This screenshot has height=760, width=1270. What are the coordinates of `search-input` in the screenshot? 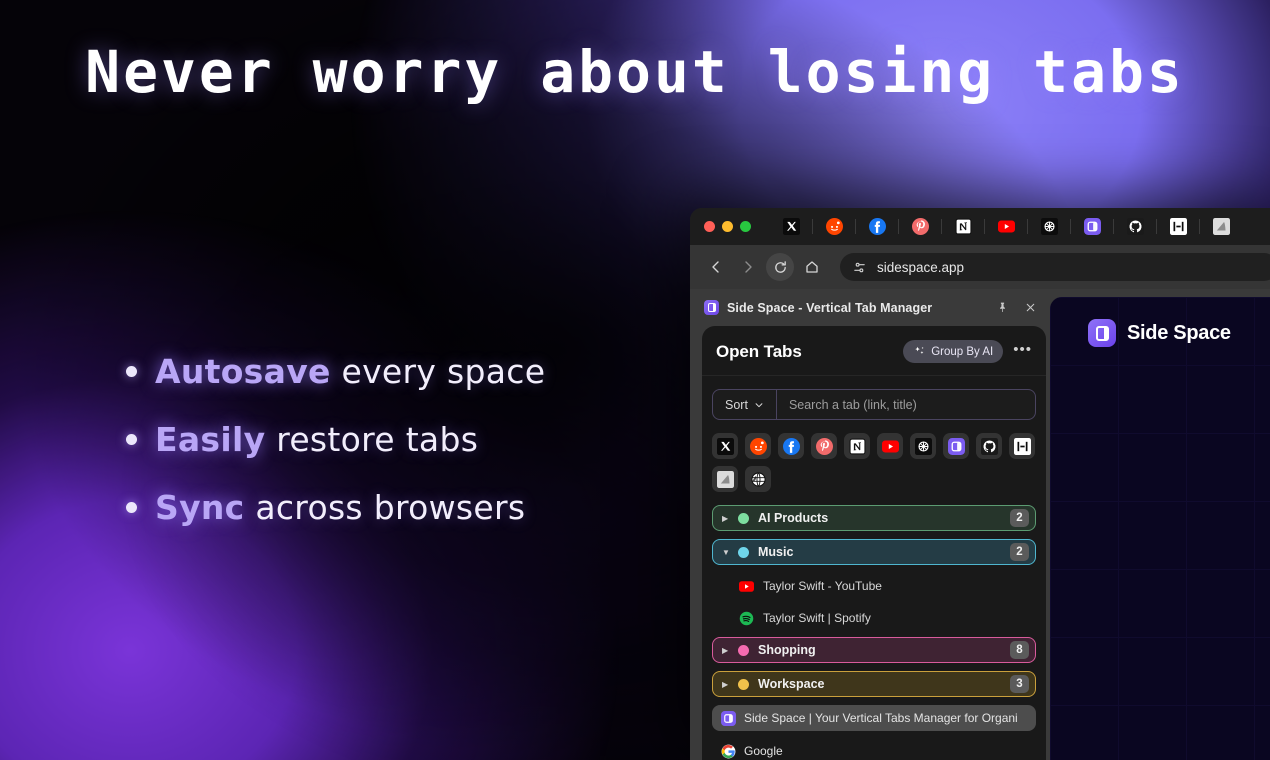 It's located at (905, 404).